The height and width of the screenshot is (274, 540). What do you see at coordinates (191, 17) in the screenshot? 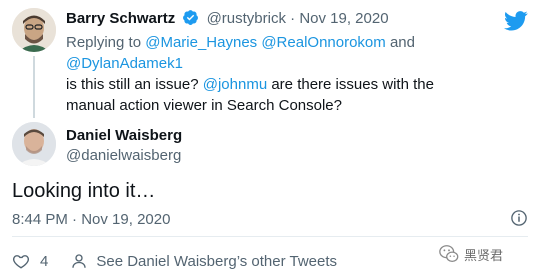
I see `verified-badge-icon` at bounding box center [191, 17].